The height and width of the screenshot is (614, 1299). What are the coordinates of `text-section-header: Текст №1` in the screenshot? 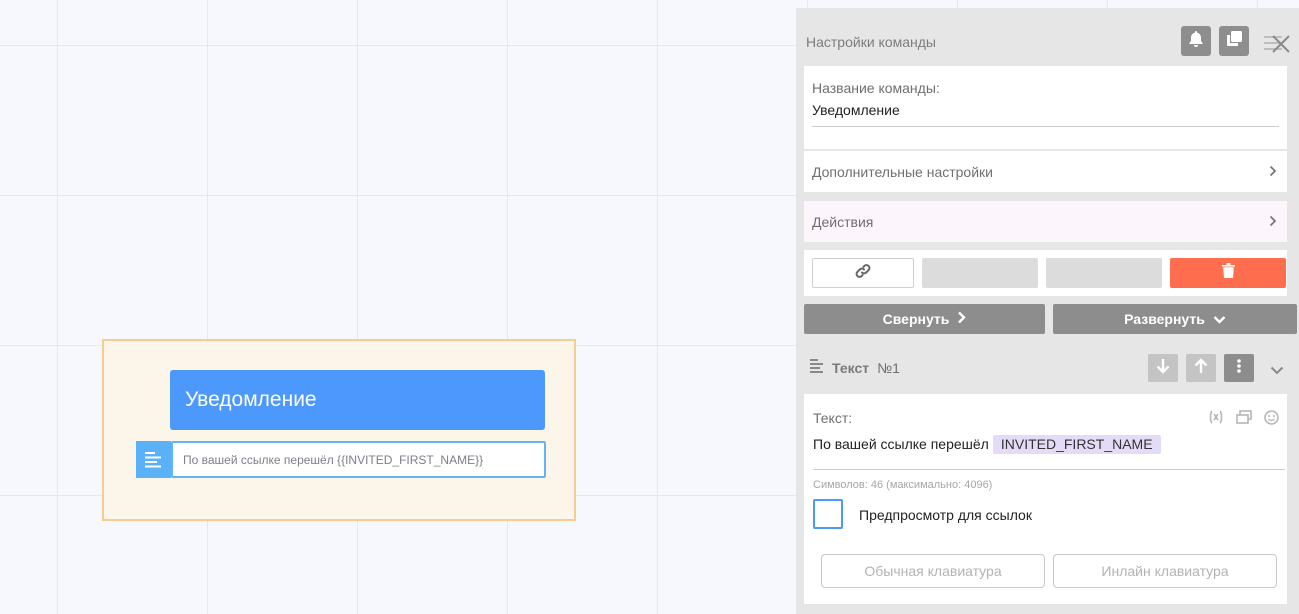 It's located at (855, 367).